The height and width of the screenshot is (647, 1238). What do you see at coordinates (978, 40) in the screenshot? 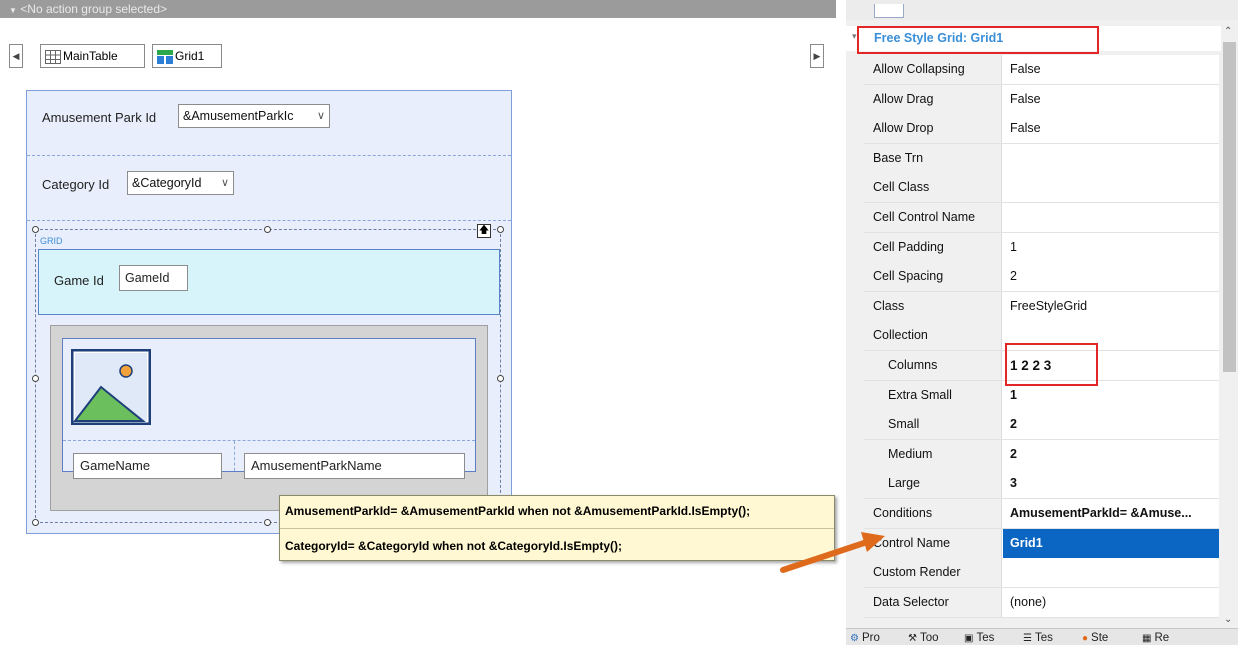
I see `highlight-section-title` at bounding box center [978, 40].